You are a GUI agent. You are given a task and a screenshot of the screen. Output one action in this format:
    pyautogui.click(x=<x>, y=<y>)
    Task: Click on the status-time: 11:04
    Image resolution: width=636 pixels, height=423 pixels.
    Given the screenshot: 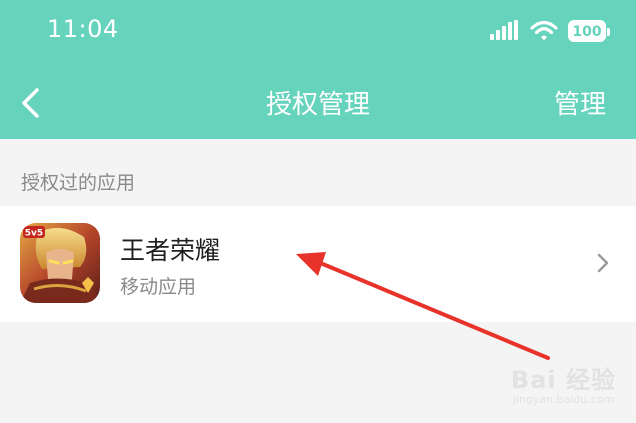 What is the action you would take?
    pyautogui.click(x=83, y=29)
    